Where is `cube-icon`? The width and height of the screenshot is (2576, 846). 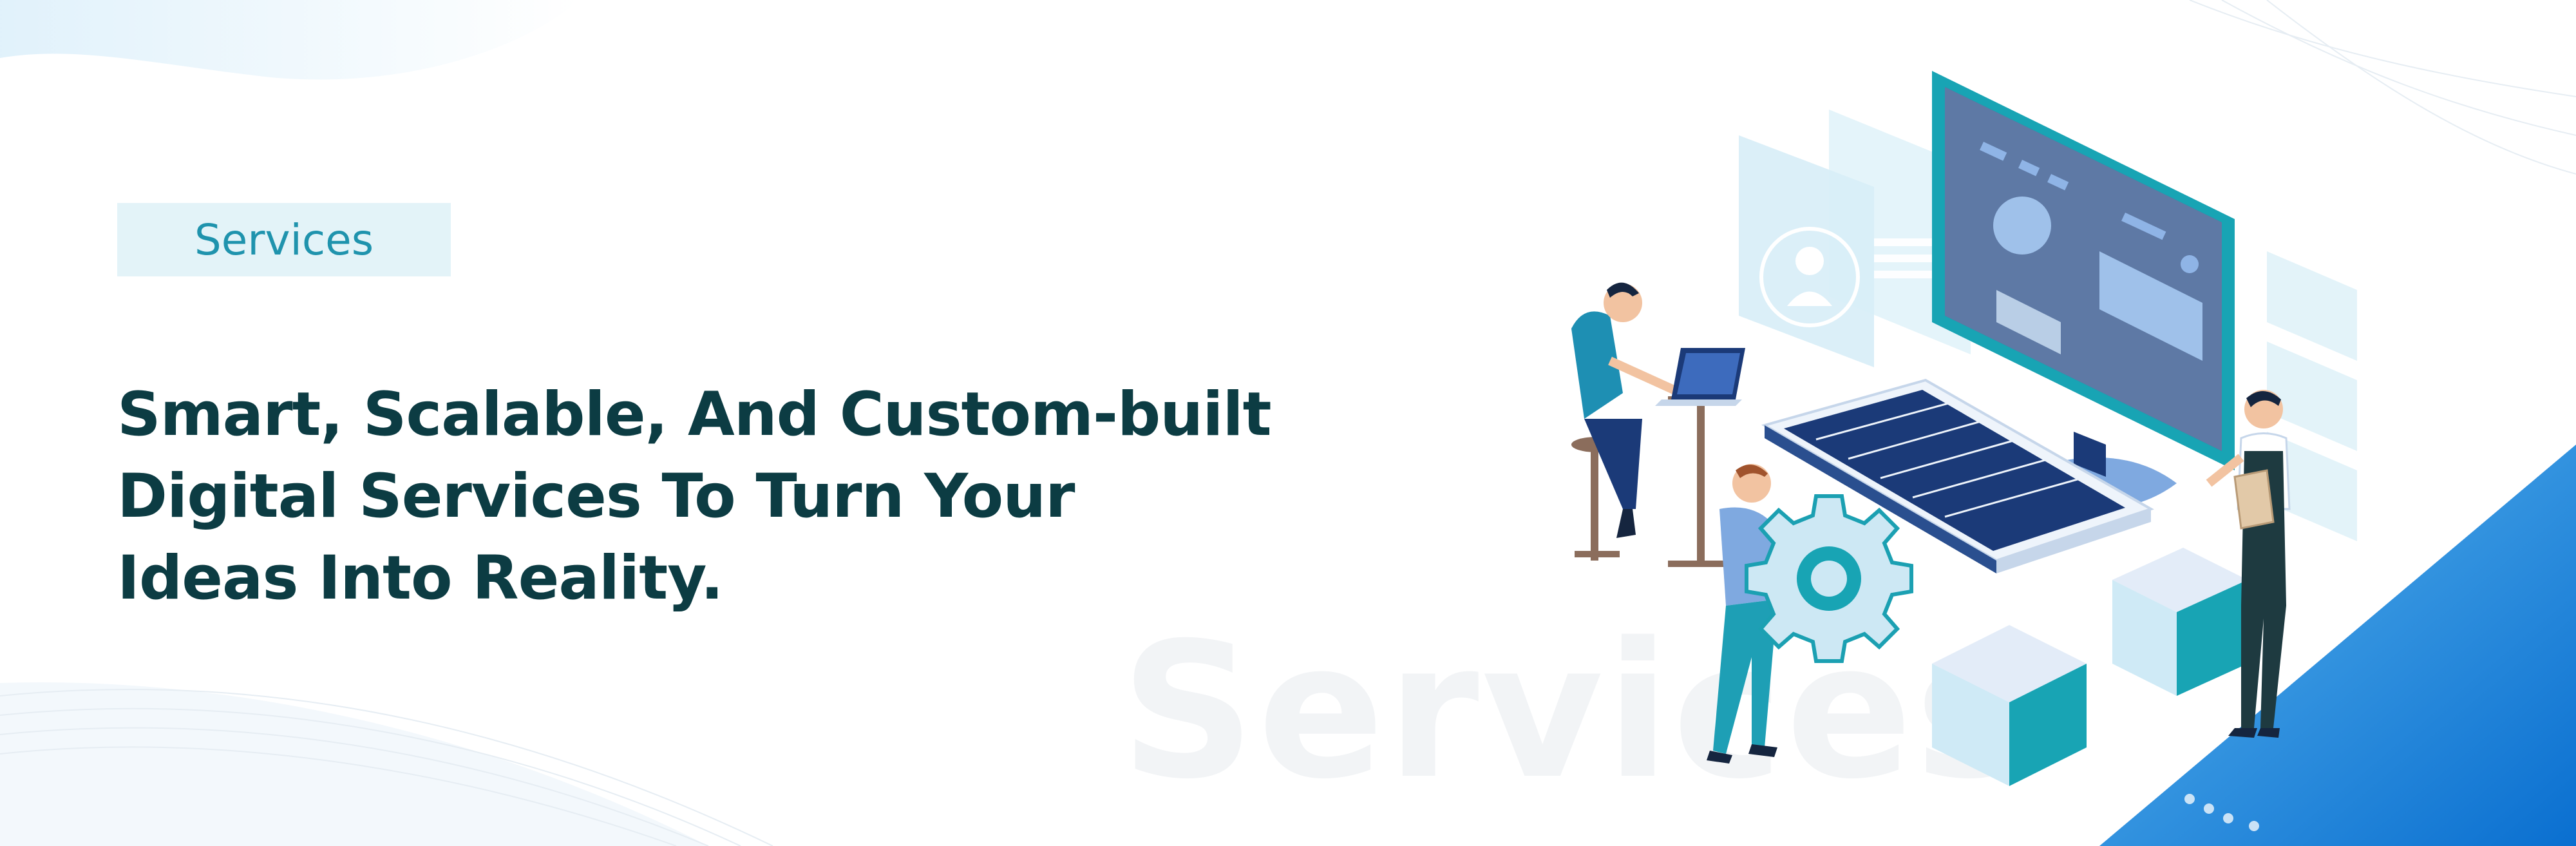
cube-icon is located at coordinates (2090, 667).